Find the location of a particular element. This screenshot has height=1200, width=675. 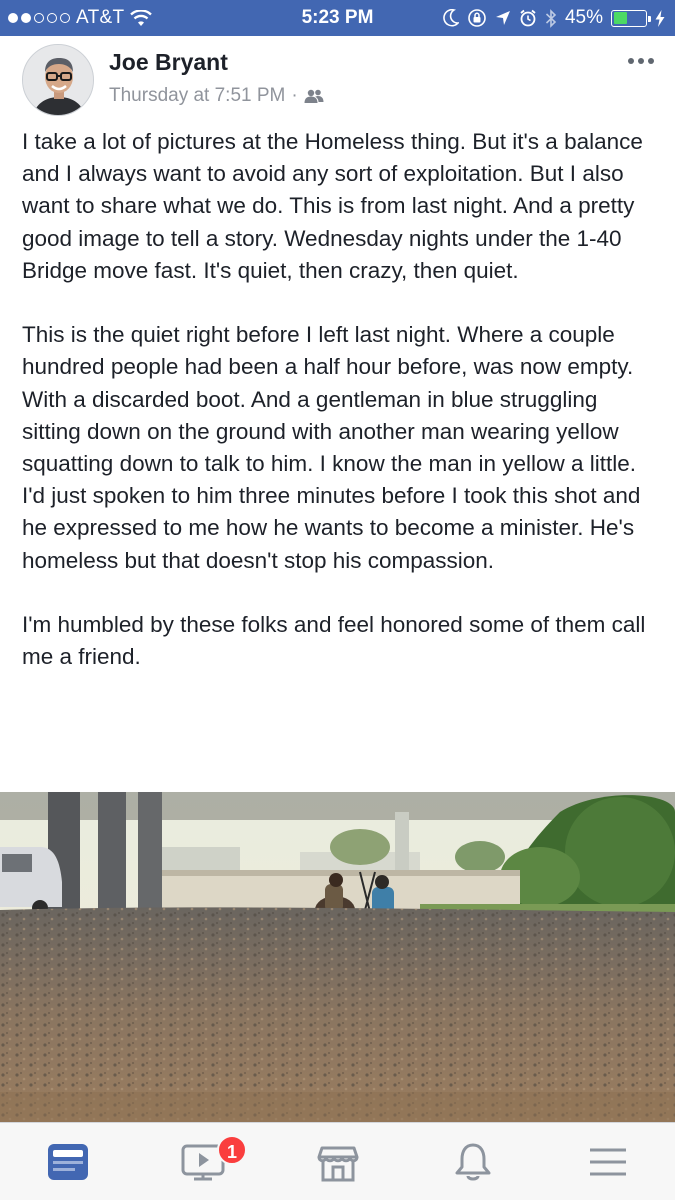

moon-icon is located at coordinates (451, 18).